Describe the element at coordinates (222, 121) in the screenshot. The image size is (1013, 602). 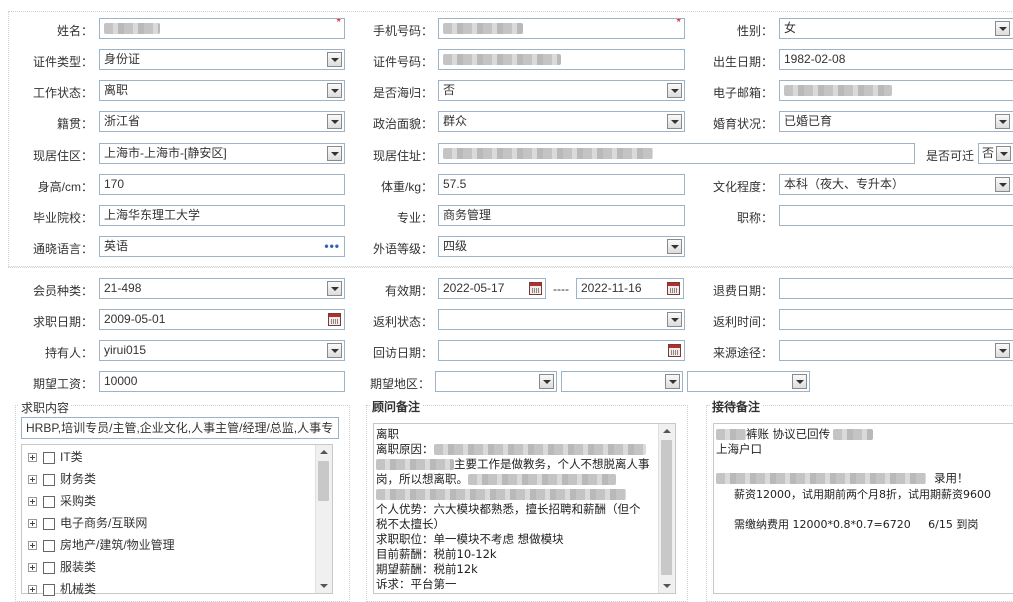
I see `native-place-select: 浙江省` at that location.